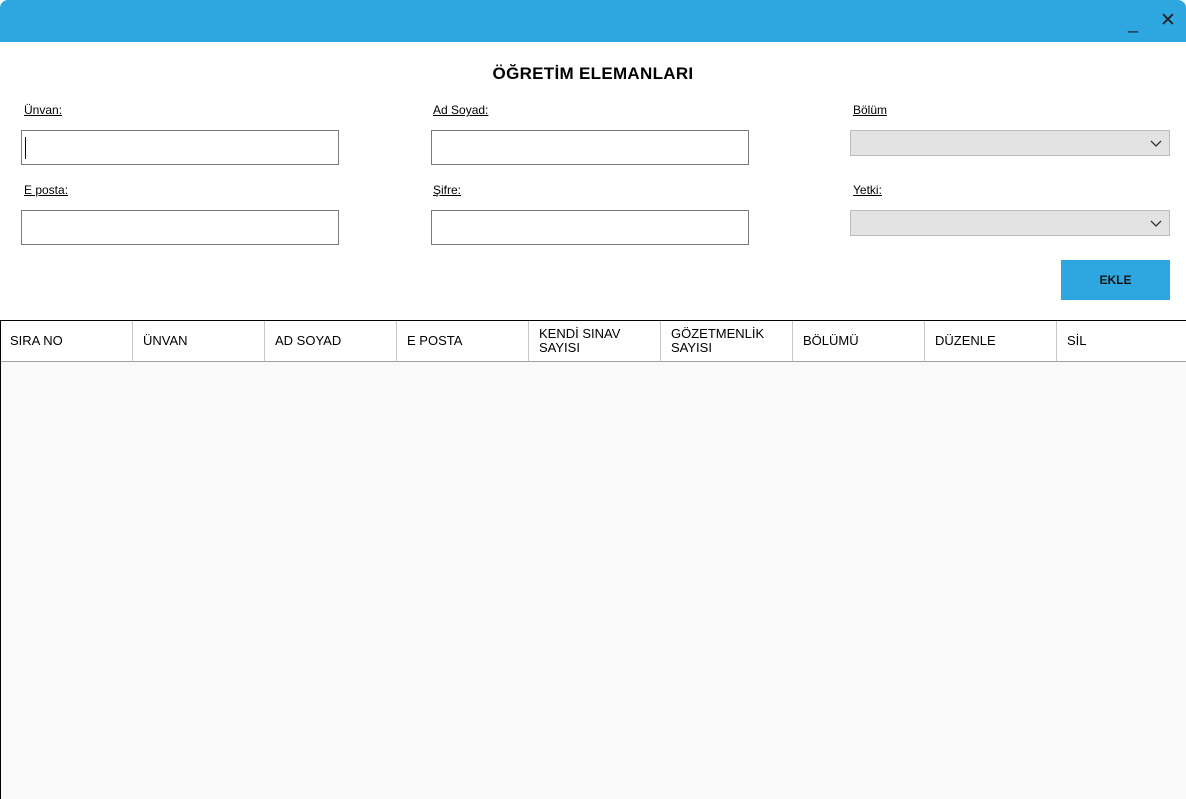 The image size is (1186, 799). Describe the element at coordinates (180, 147) in the screenshot. I see `unvan-input` at that location.